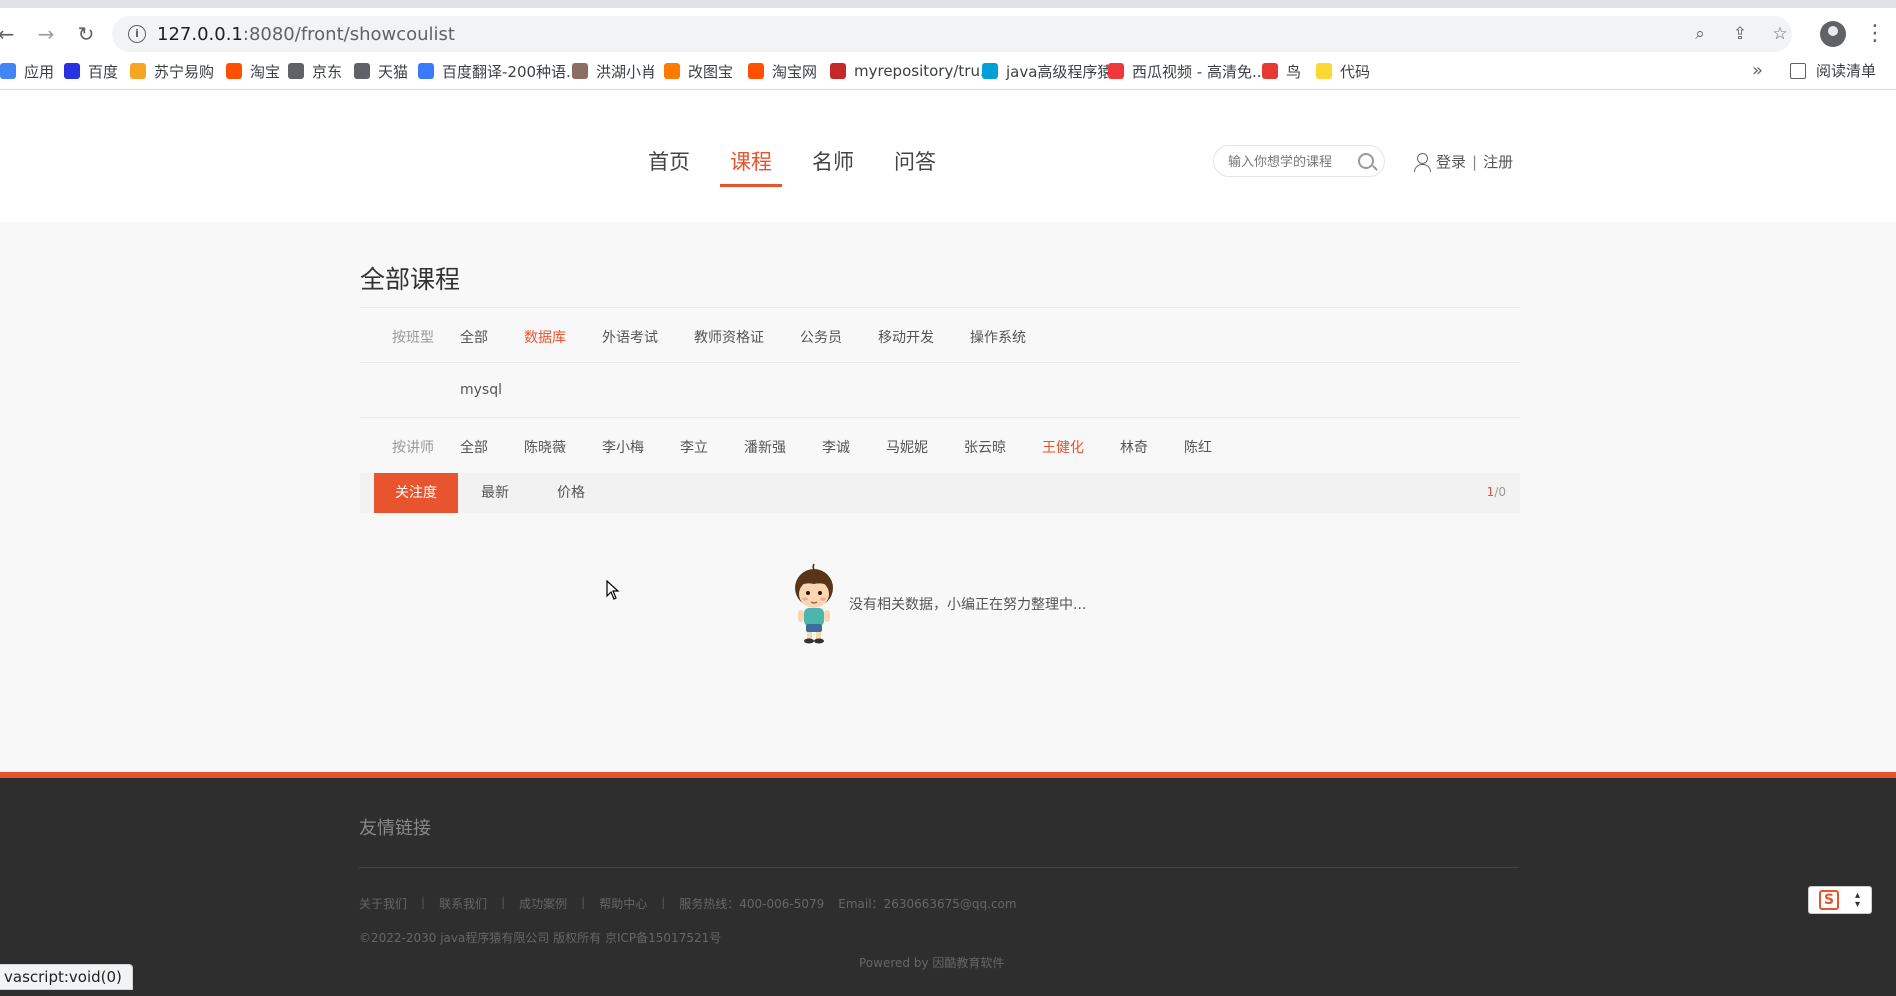  I want to click on bookmark-item: 代码, so click(1343, 71).